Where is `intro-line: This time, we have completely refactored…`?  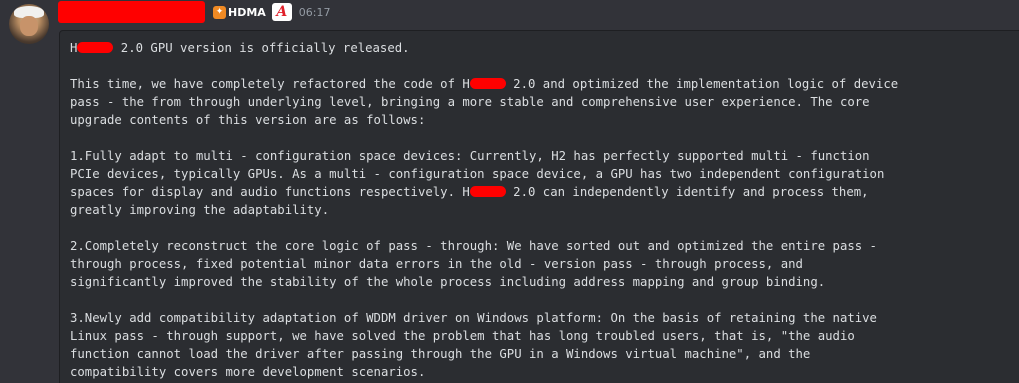
intro-line: This time, we have completely refactored… is located at coordinates (544, 84).